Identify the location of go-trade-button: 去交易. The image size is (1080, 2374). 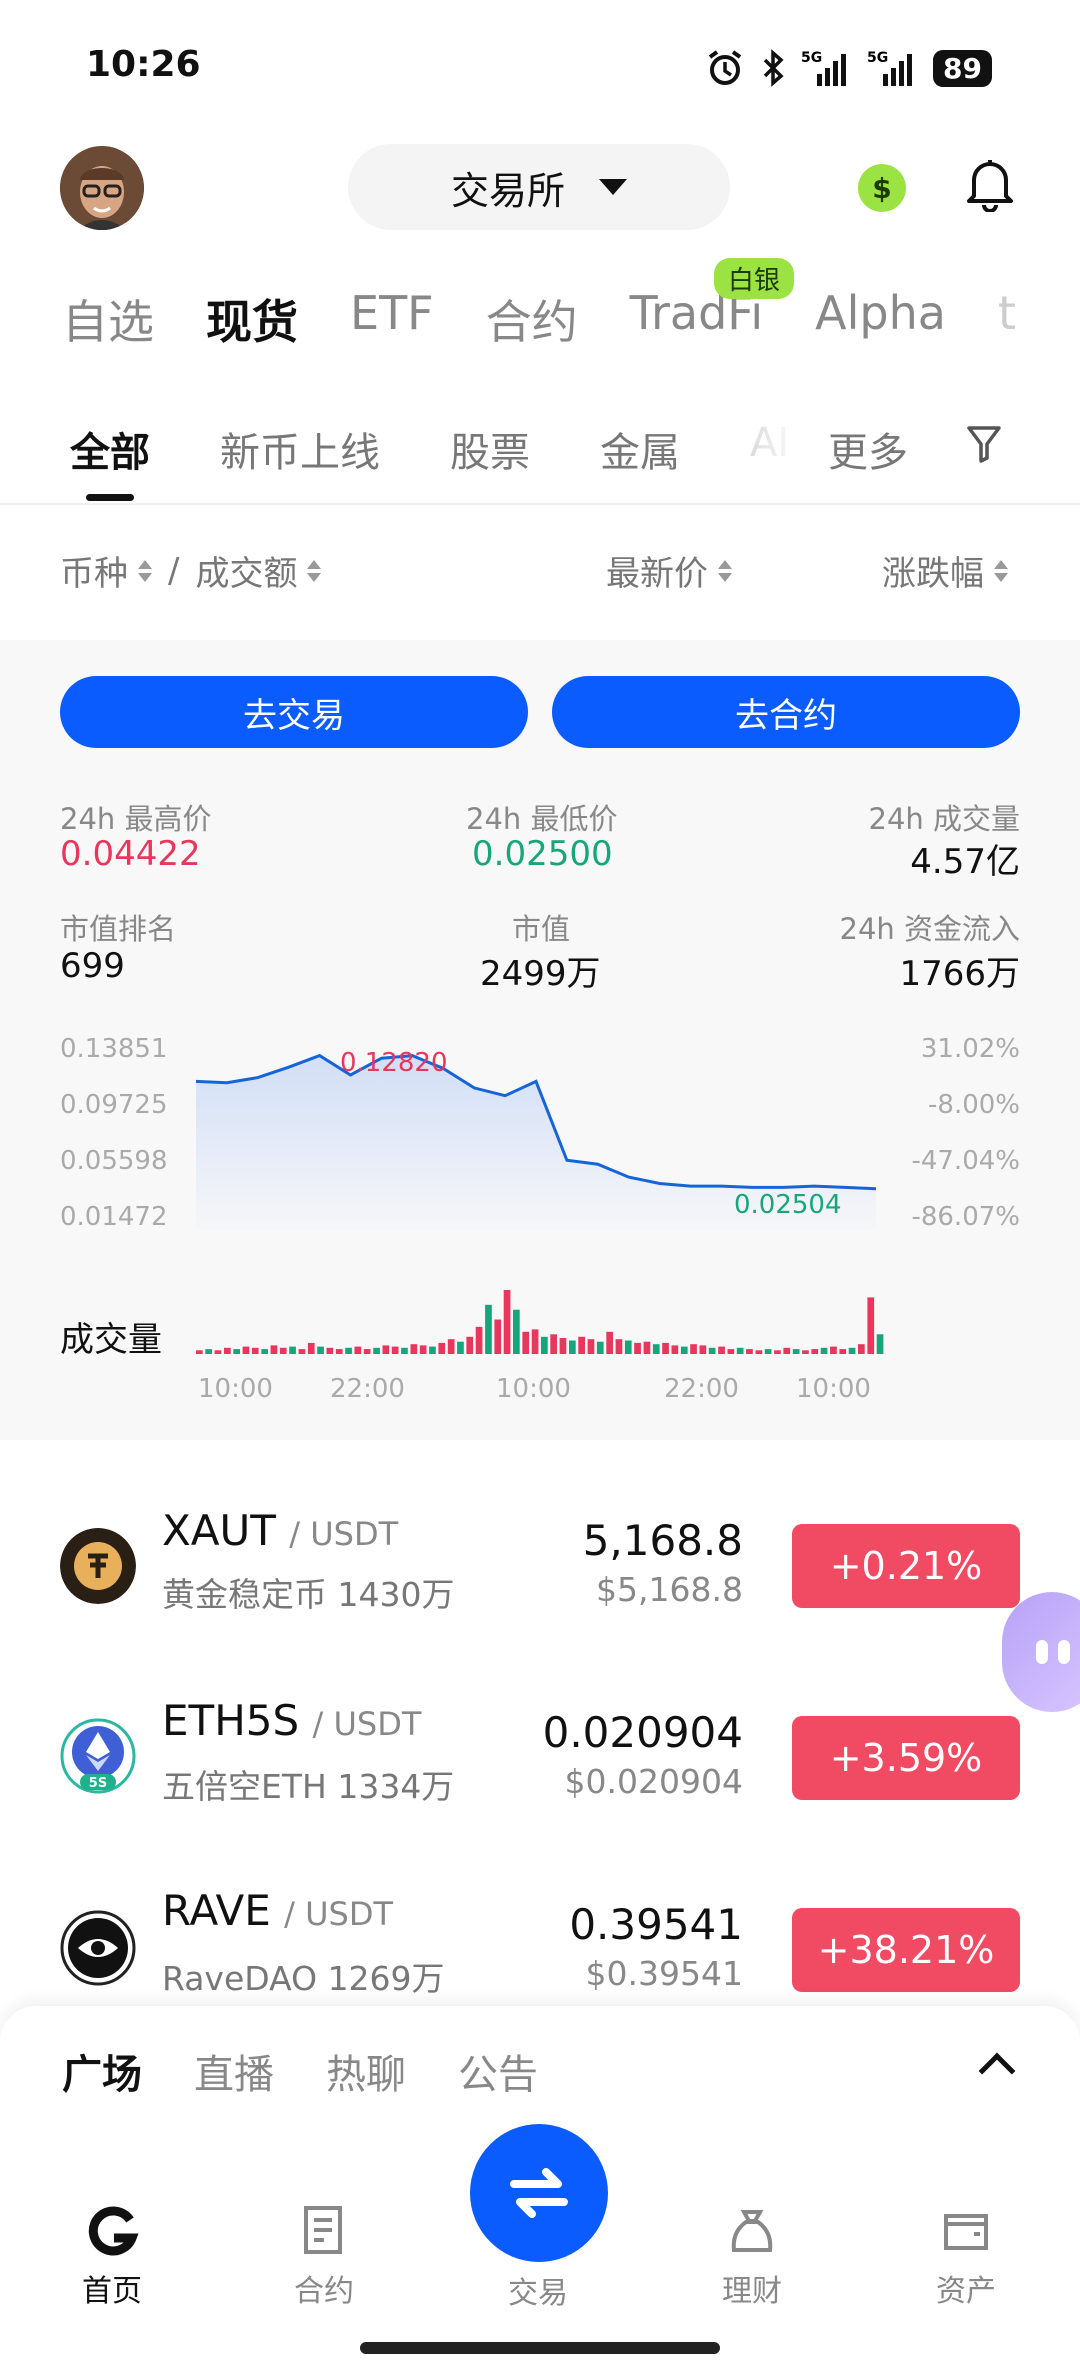
(294, 712).